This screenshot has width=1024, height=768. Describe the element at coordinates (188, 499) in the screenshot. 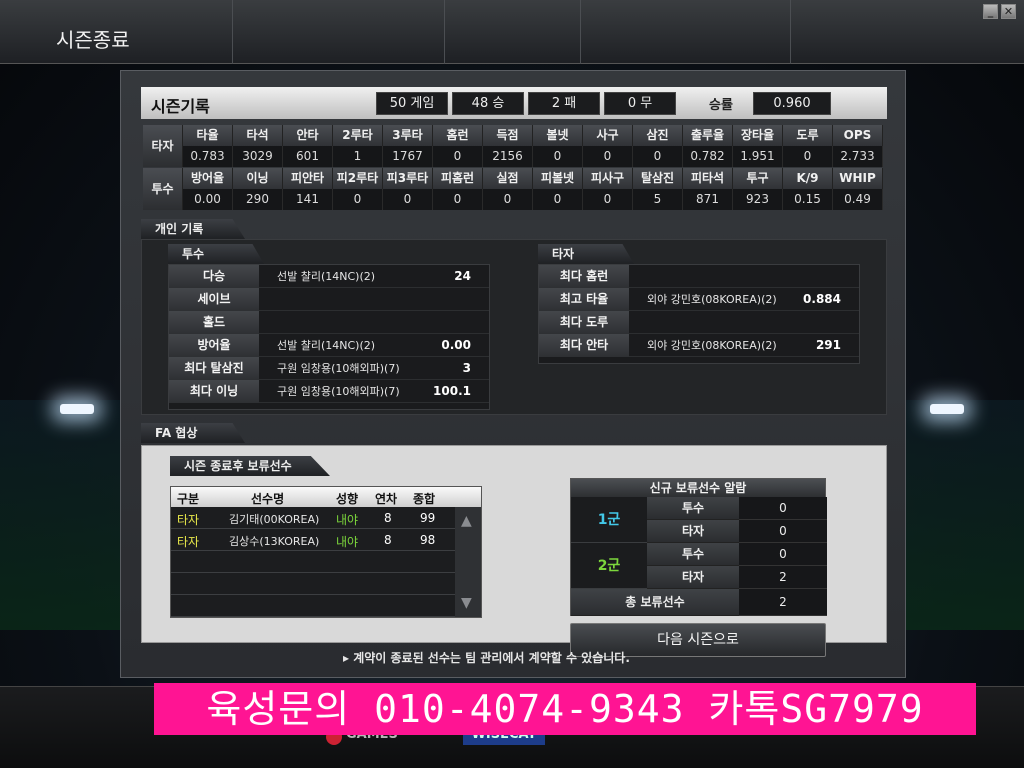

I see `col-type: 구분` at that location.